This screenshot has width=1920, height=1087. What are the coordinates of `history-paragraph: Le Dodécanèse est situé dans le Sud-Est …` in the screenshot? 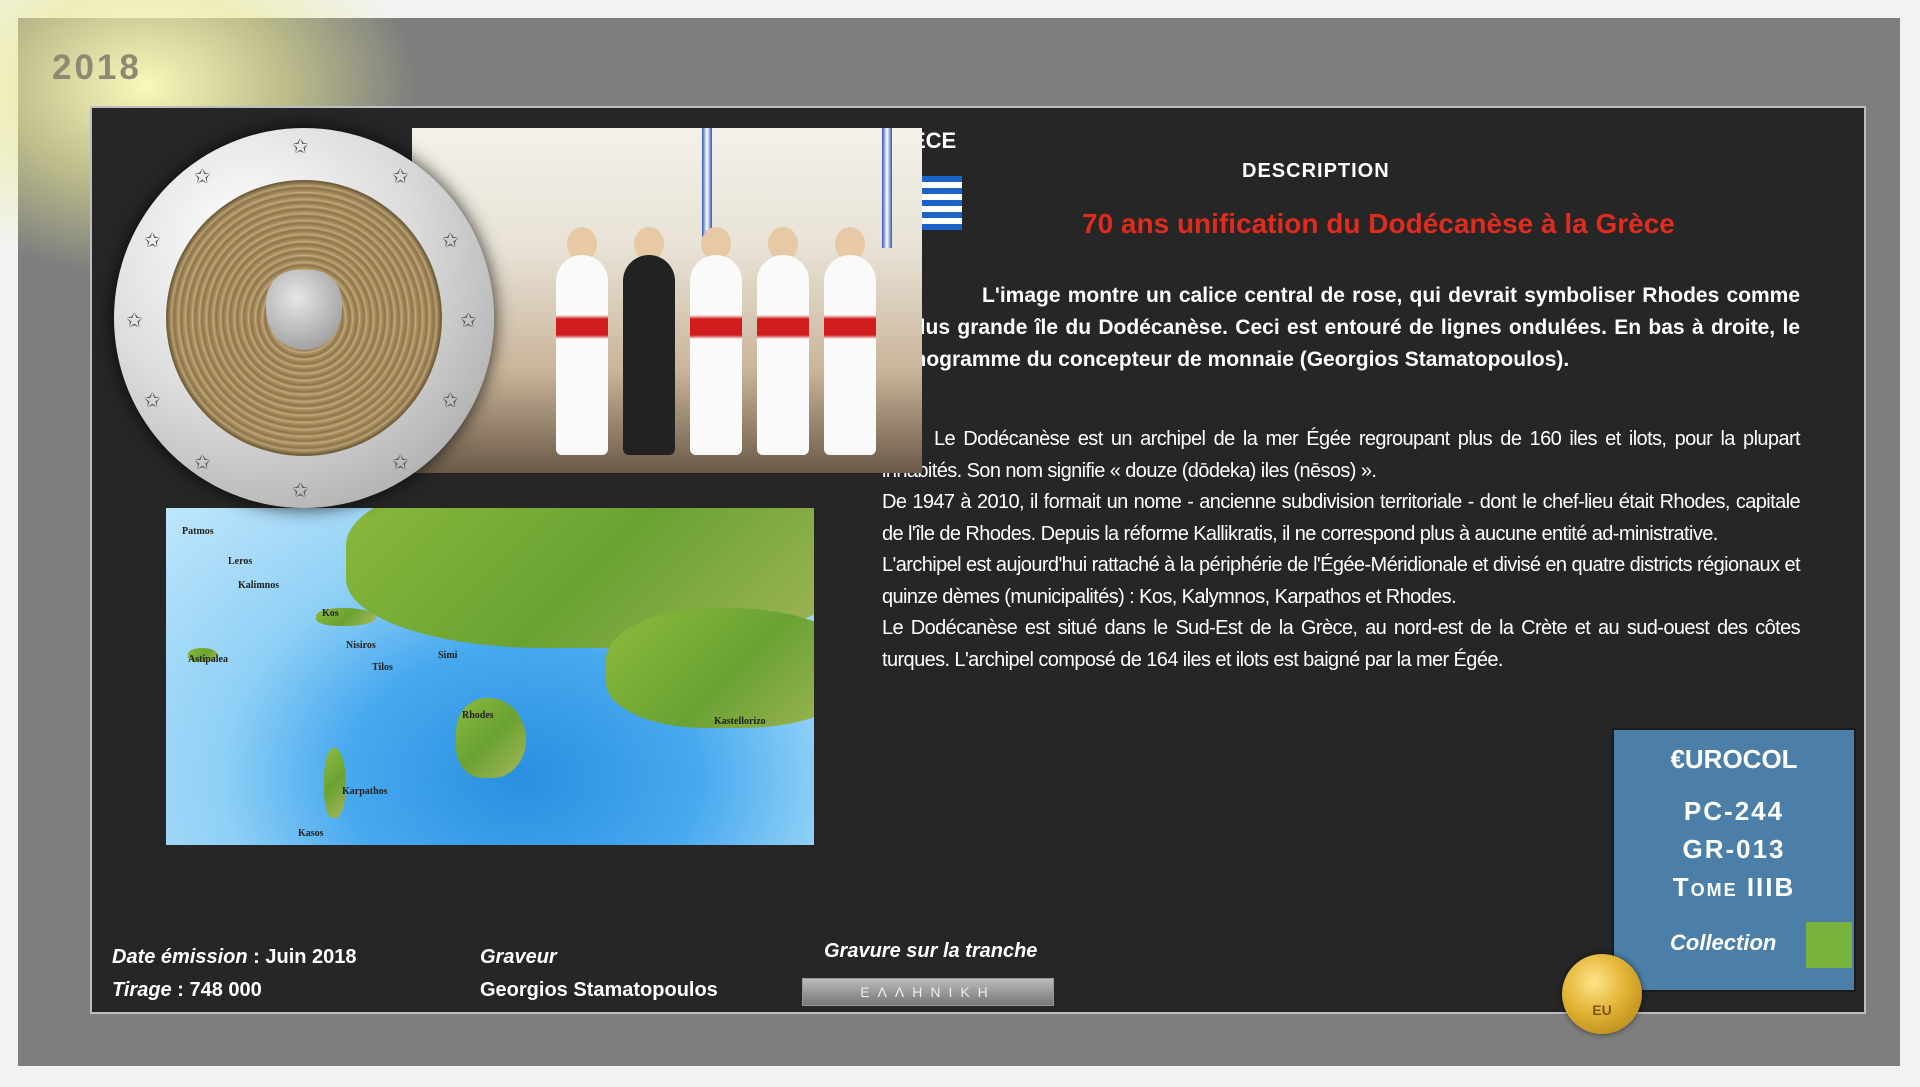 It's located at (1341, 644).